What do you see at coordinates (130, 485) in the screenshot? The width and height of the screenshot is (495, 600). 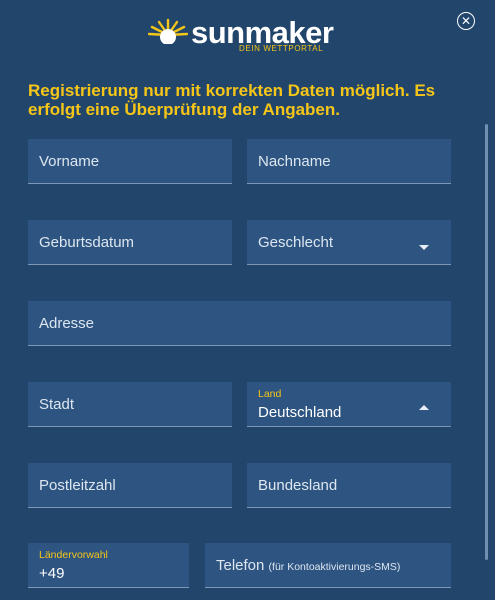 I see `postal-code-field: Postleitzahl` at bounding box center [130, 485].